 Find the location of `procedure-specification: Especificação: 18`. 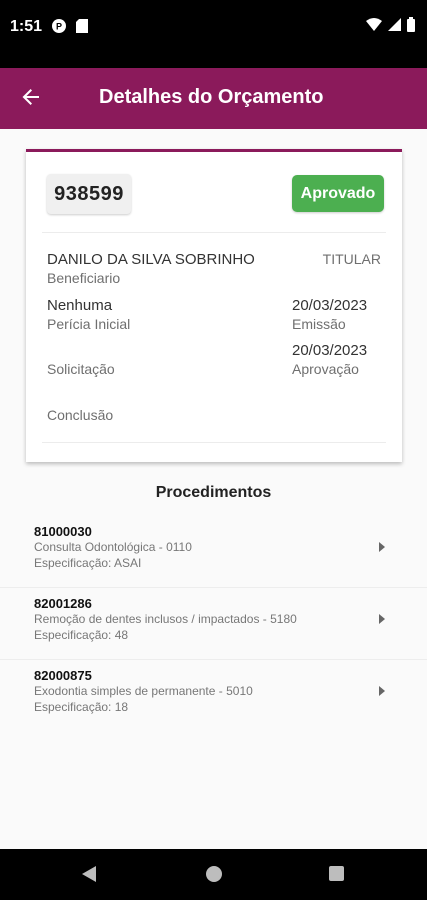

procedure-specification: Especificação: 18 is located at coordinates (81, 707).